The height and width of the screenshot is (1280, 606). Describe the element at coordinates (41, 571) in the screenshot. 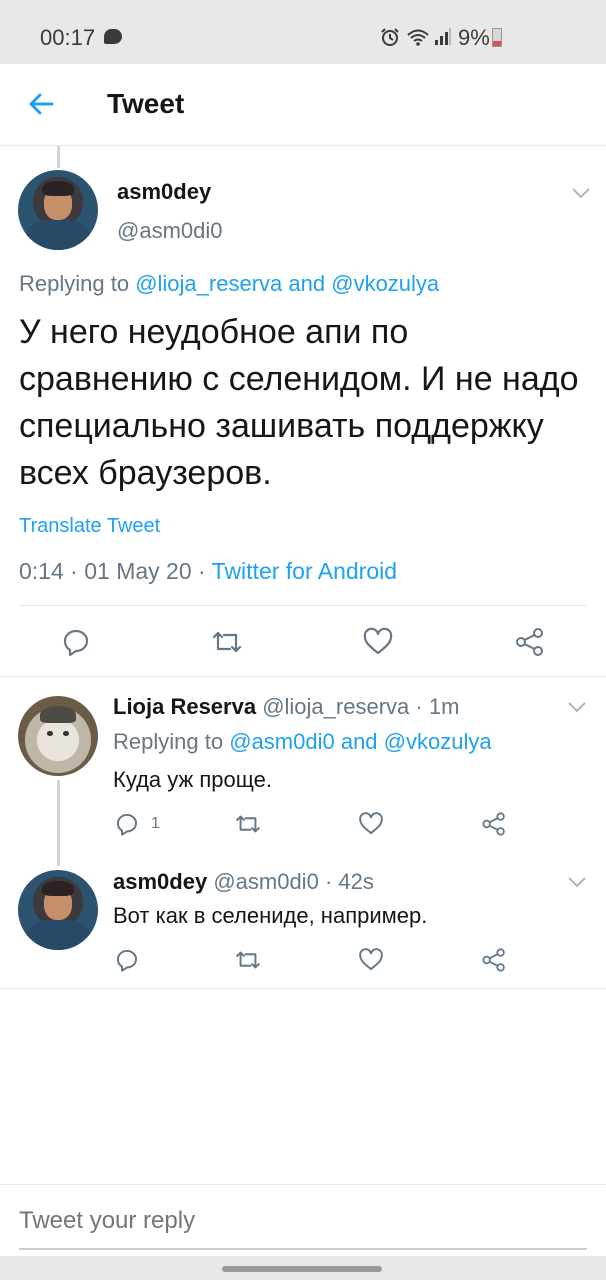

I see `tweet-time: 0:14` at that location.